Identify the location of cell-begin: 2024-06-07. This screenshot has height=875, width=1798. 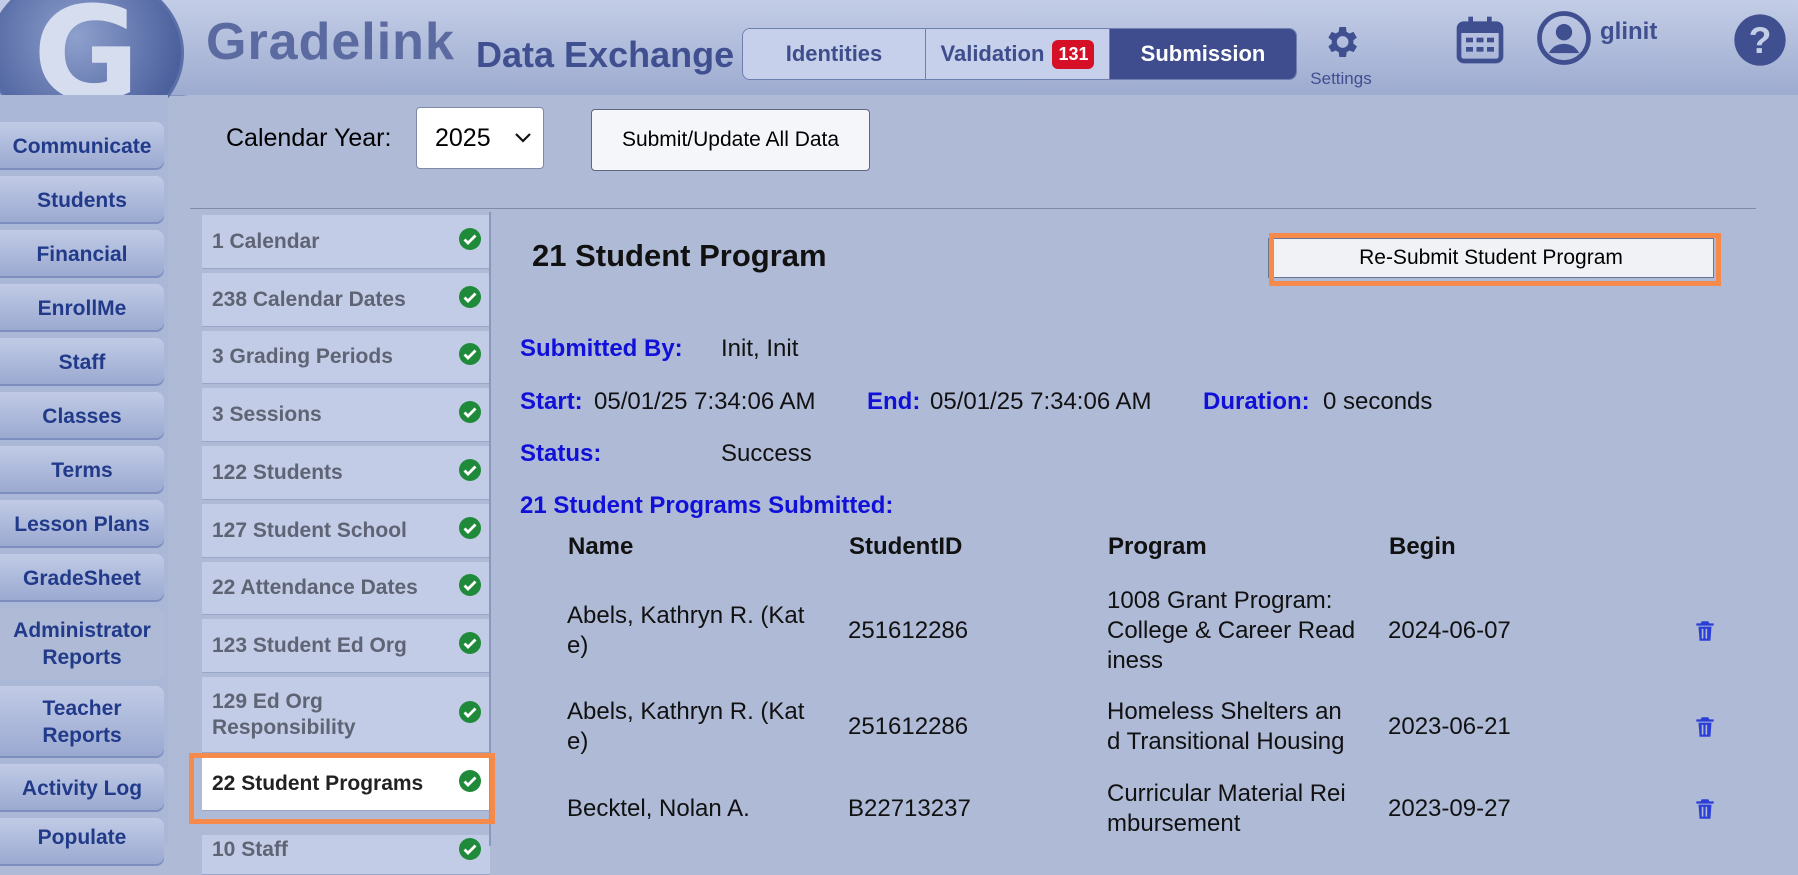
(1449, 630).